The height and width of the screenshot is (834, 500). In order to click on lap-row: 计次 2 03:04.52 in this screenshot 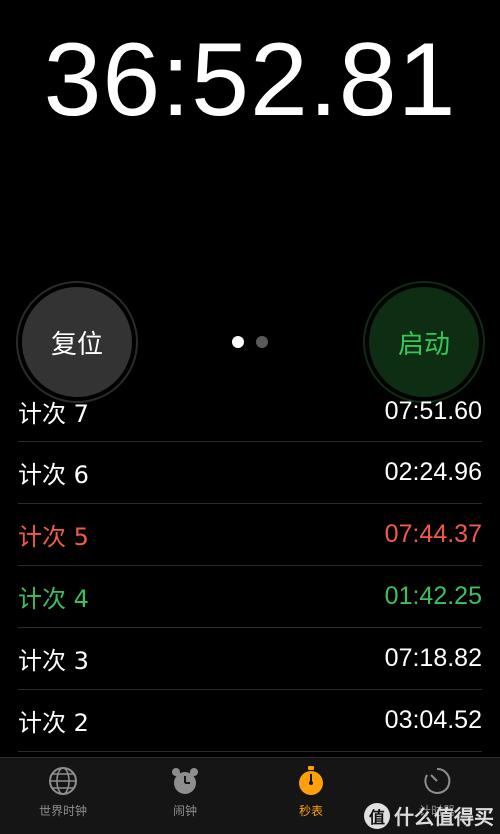, I will do `click(250, 721)`.